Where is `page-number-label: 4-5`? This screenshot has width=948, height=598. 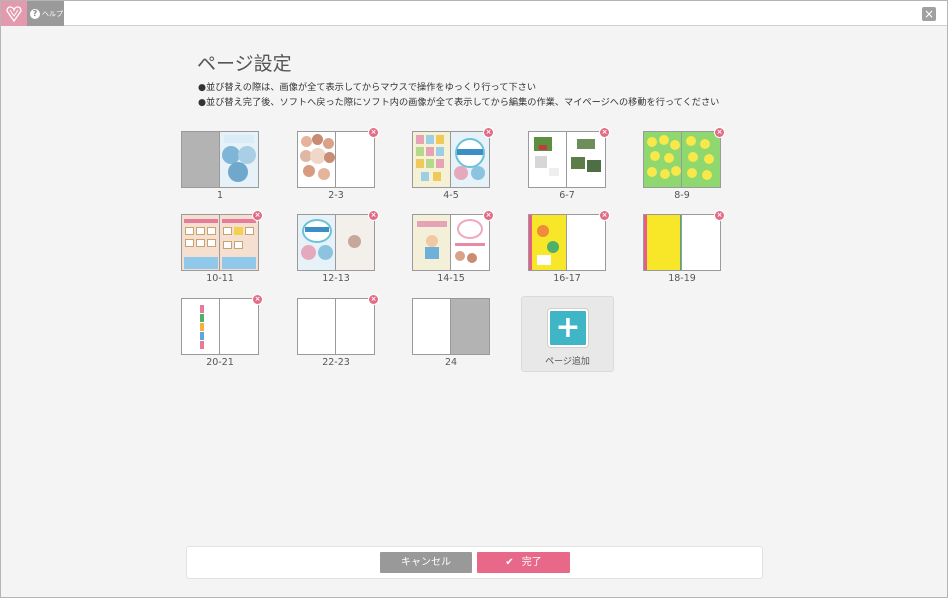 page-number-label: 4-5 is located at coordinates (451, 195).